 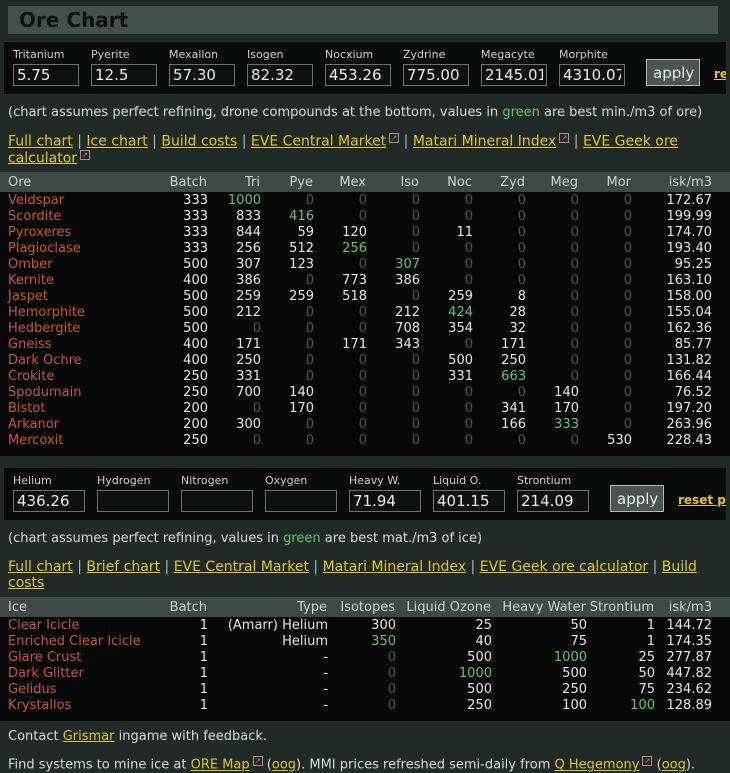 I want to click on ore-price-input-zydrine, so click(x=436, y=75).